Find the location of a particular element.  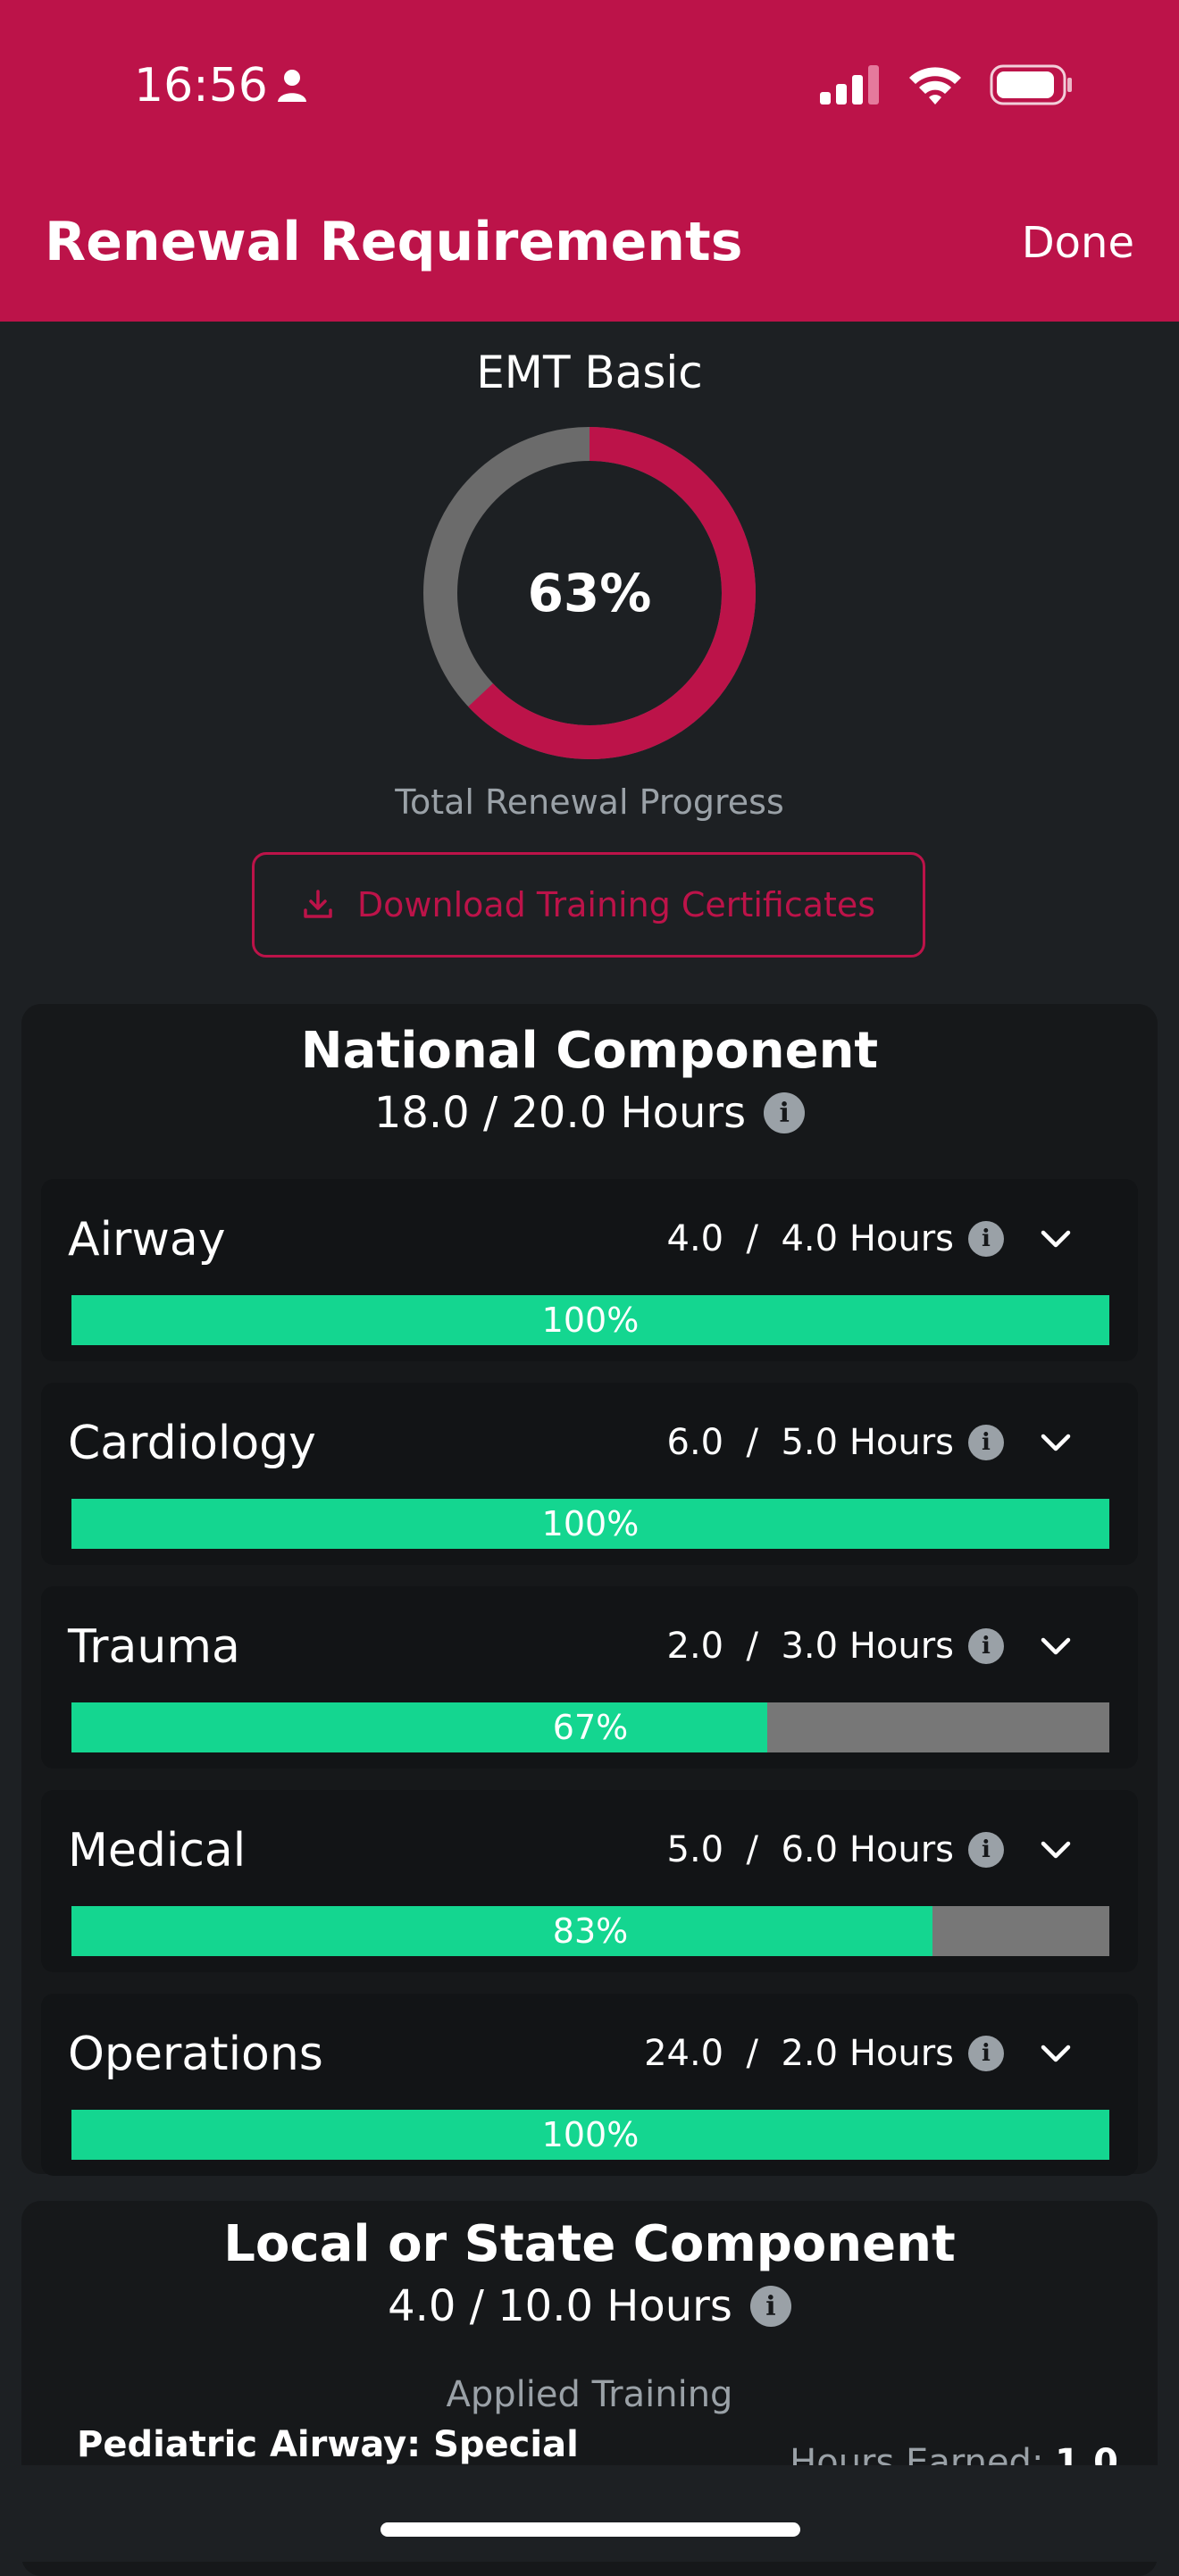

wifi-icon is located at coordinates (935, 86).